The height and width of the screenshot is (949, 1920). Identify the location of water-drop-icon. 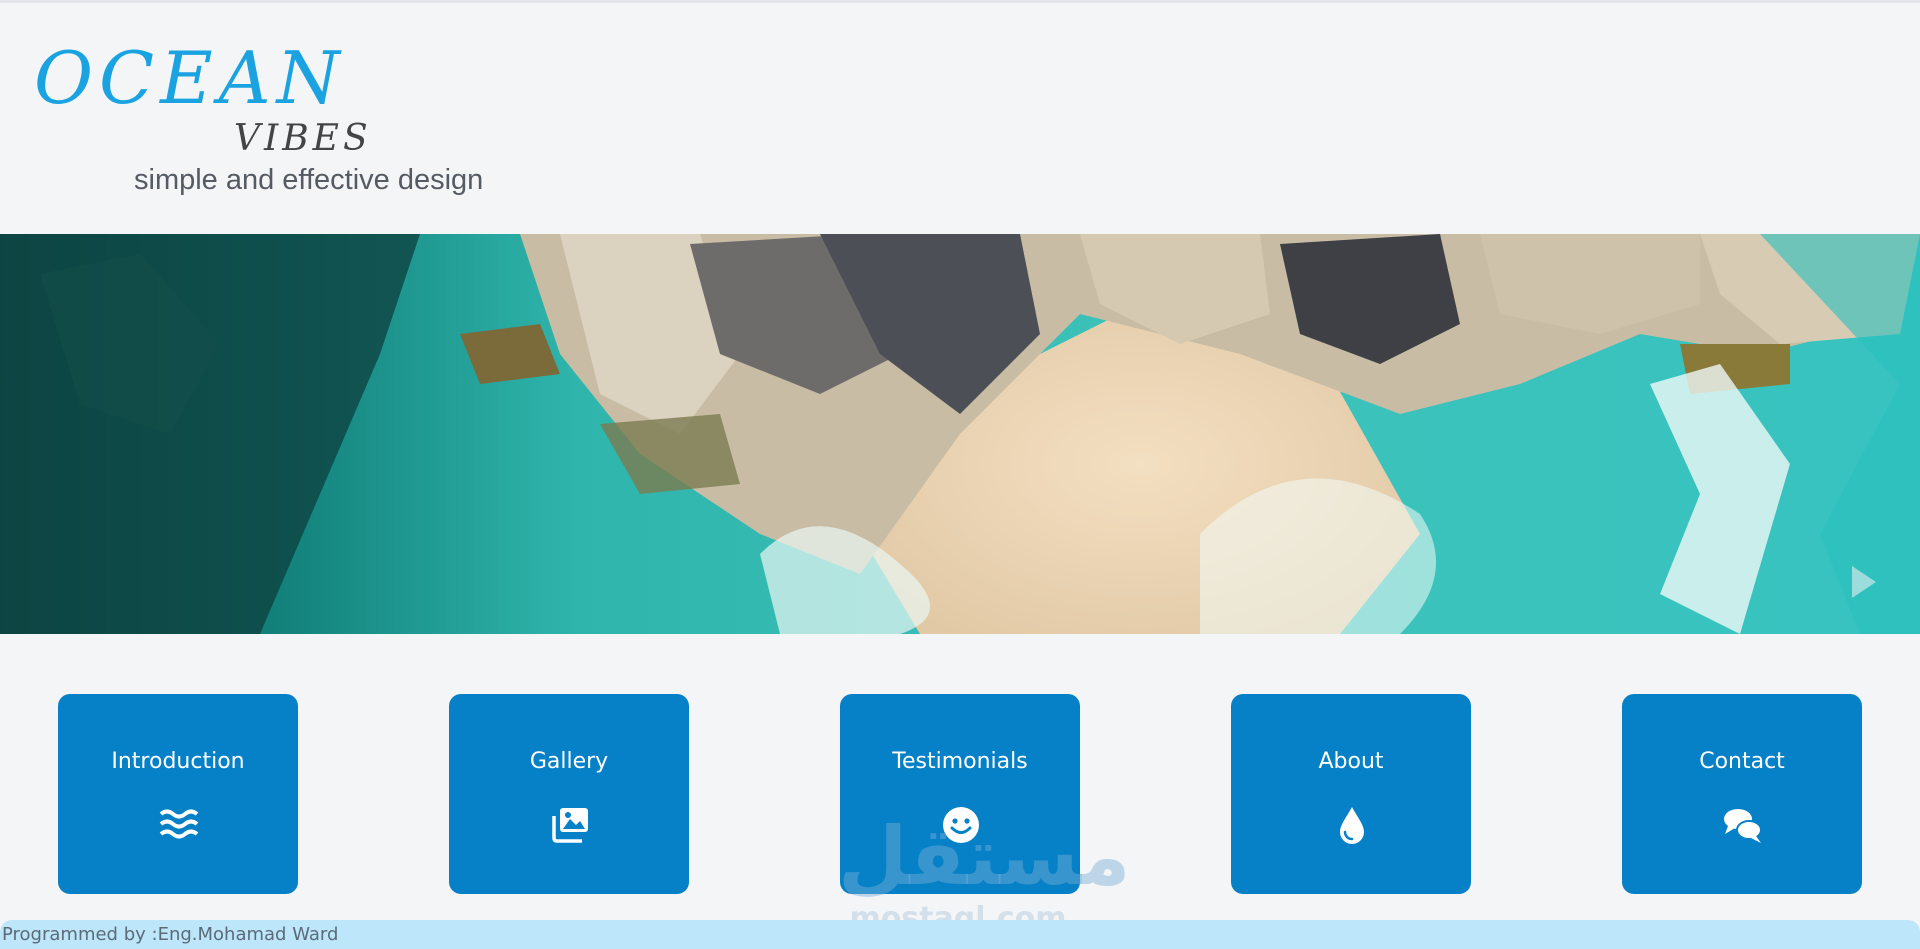
(1352, 825).